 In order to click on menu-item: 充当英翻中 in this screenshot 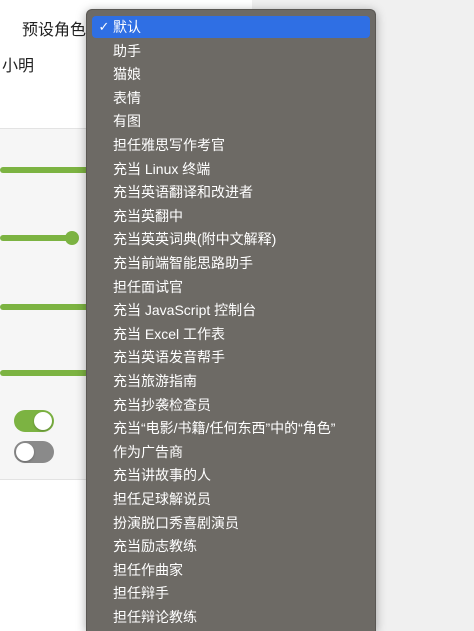, I will do `click(231, 216)`.